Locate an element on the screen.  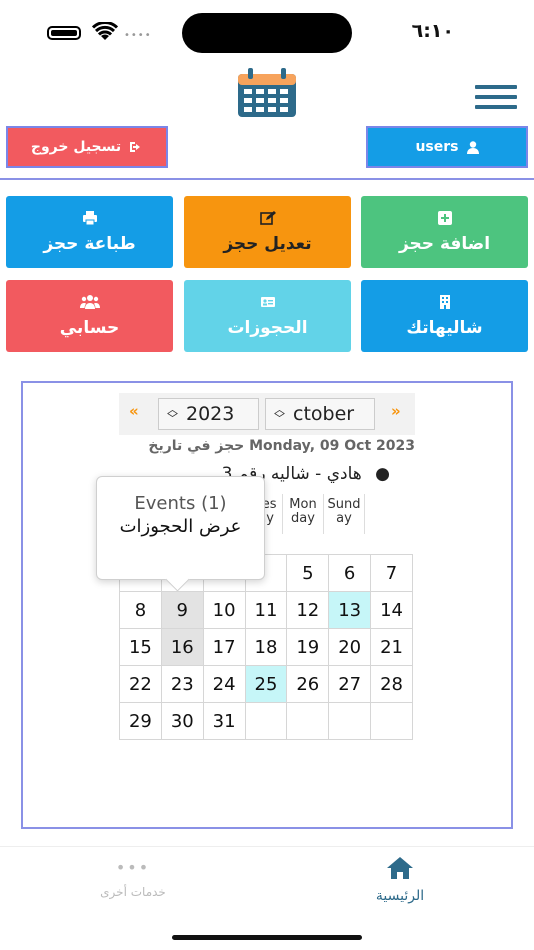
calendar-day-5: 5 is located at coordinates (308, 573).